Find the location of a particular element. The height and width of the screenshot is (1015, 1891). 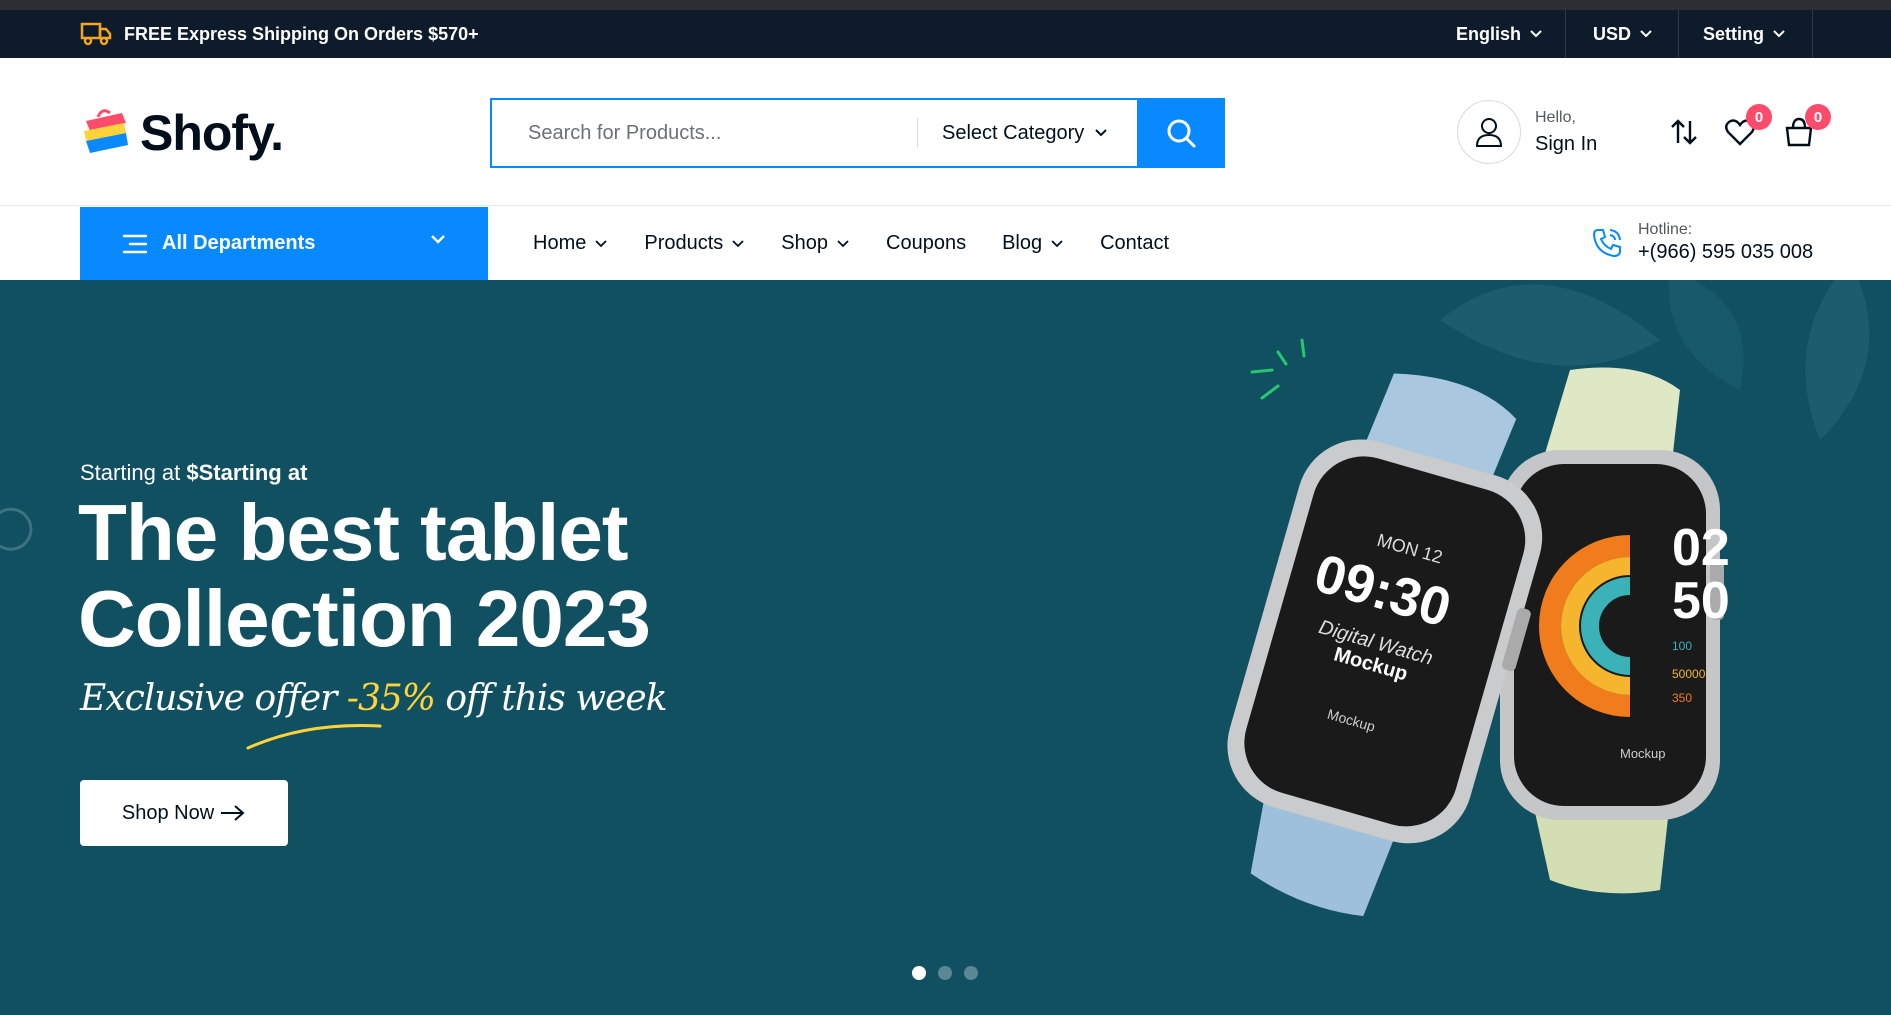

category-select: Select Category is located at coordinates (1027, 133).